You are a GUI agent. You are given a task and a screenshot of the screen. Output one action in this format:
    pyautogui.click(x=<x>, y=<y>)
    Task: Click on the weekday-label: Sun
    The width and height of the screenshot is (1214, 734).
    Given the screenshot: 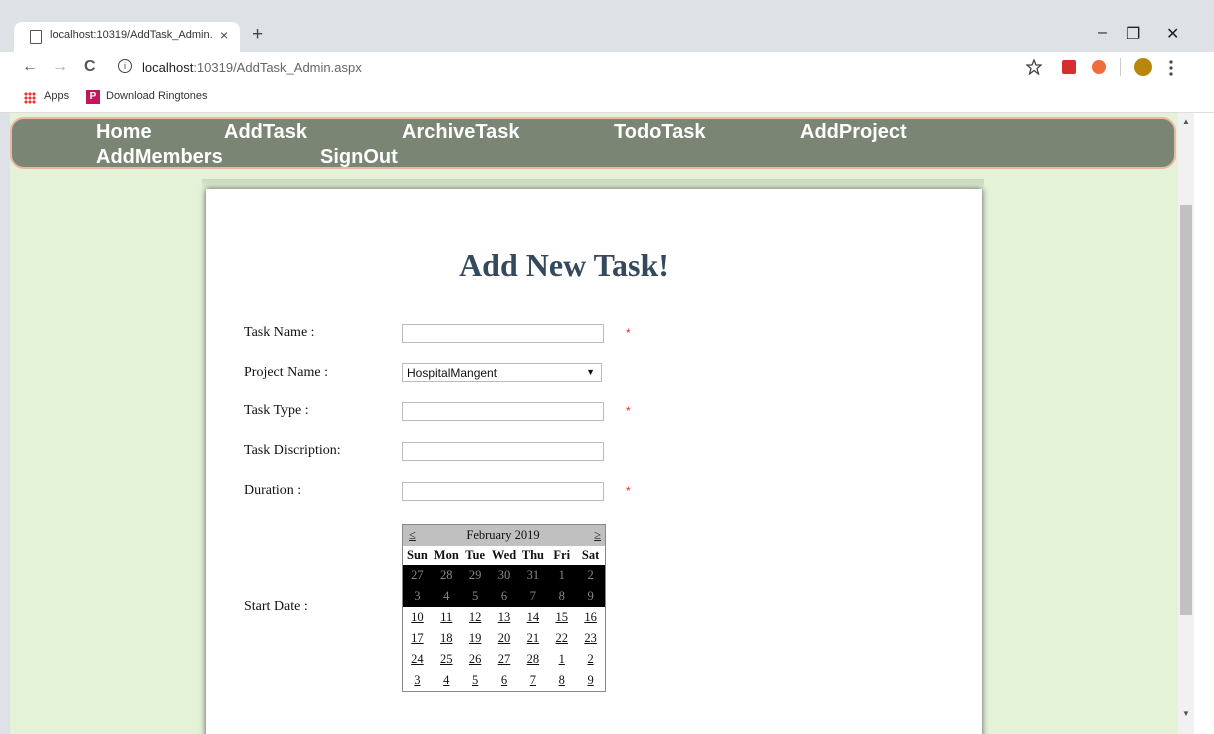 What is the action you would take?
    pyautogui.click(x=417, y=555)
    